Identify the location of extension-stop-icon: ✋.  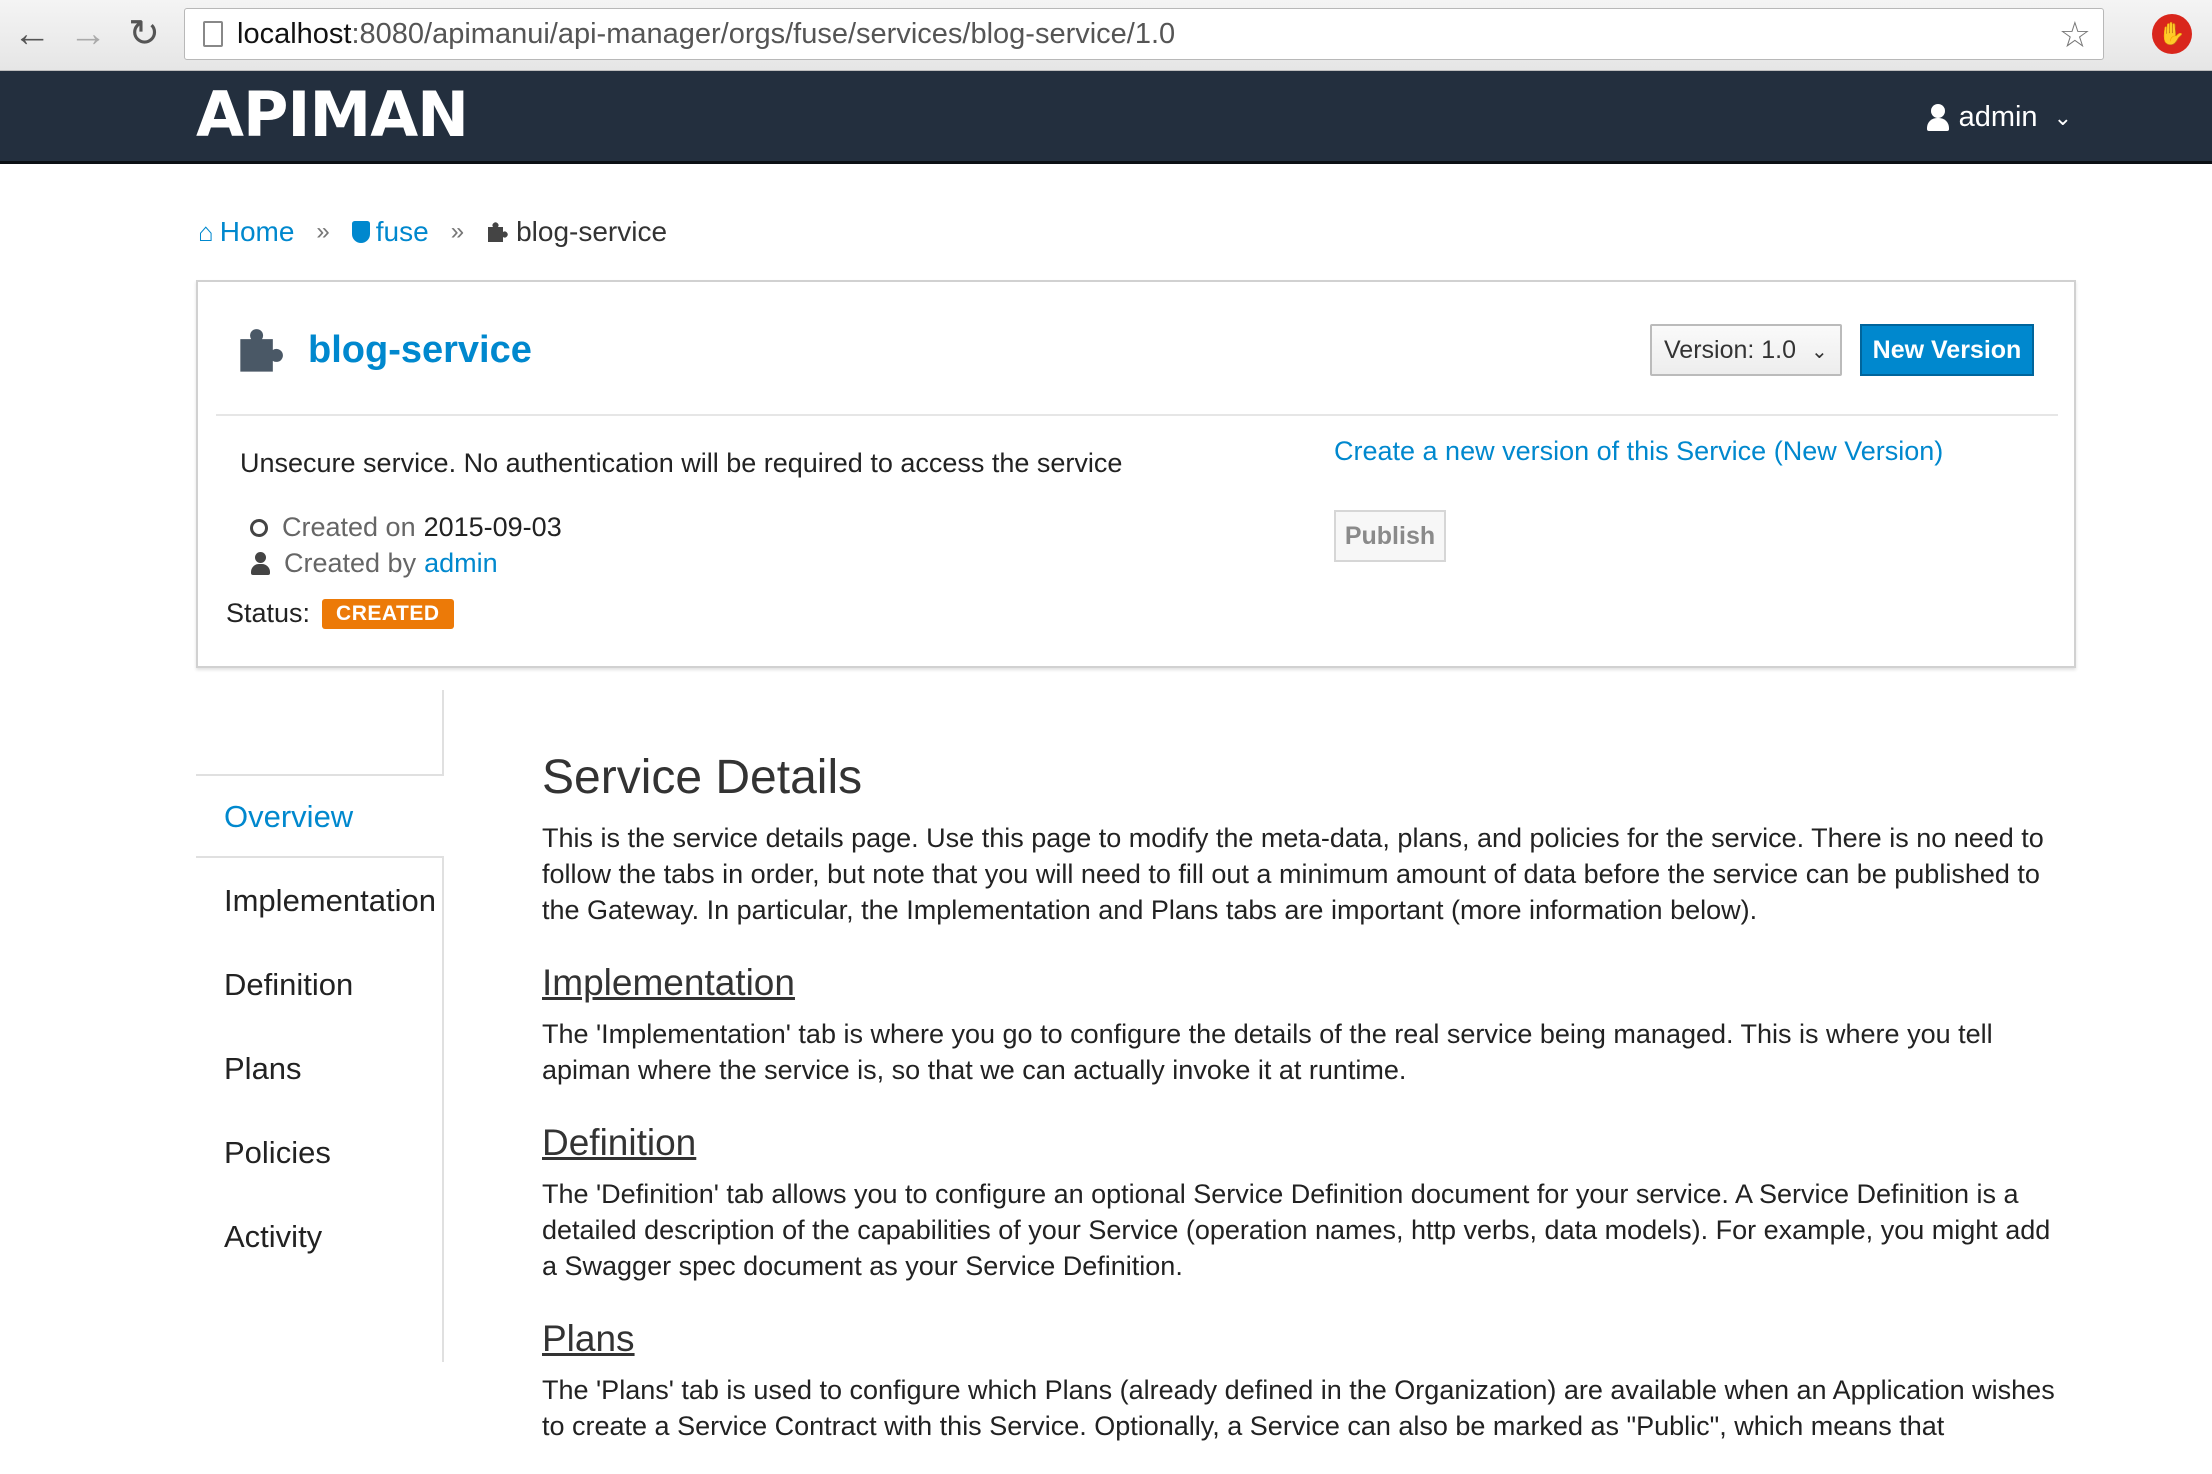
(2172, 34).